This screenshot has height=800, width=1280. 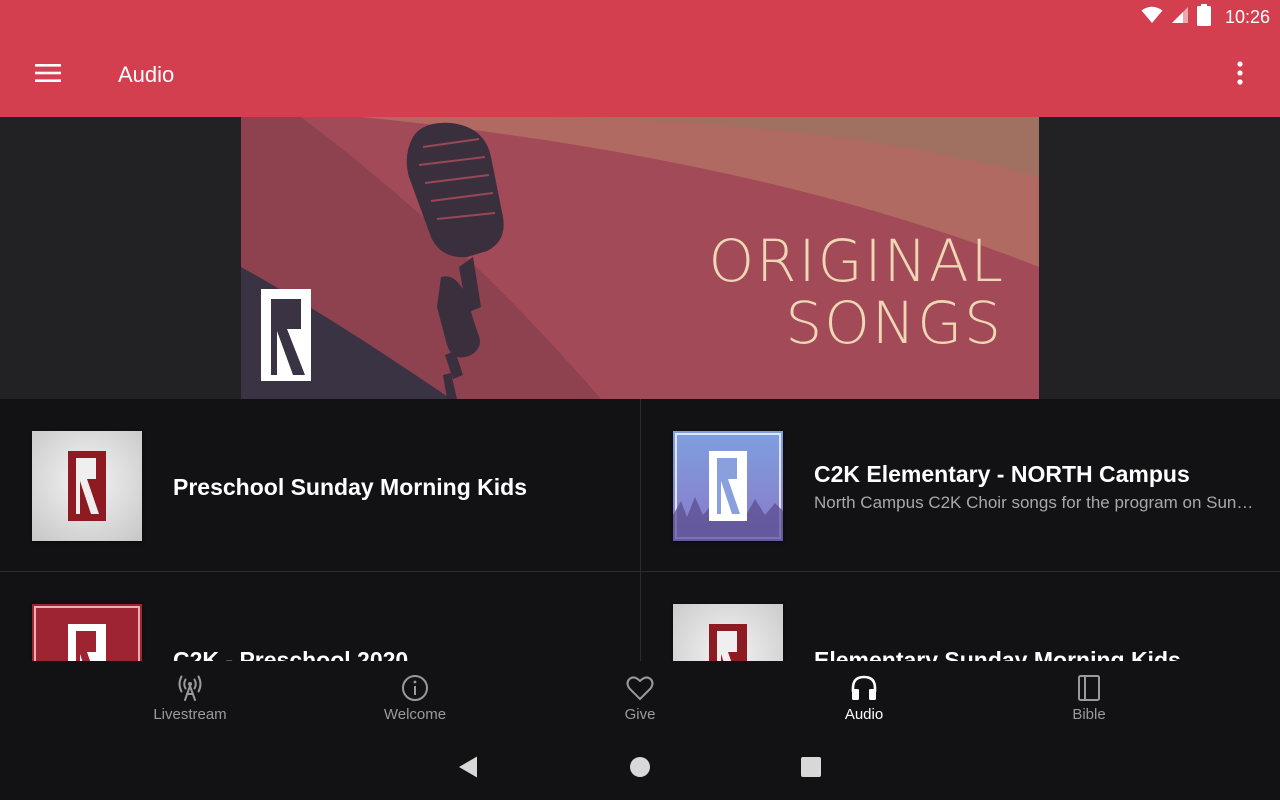 I want to click on heart-icon, so click(x=640, y=688).